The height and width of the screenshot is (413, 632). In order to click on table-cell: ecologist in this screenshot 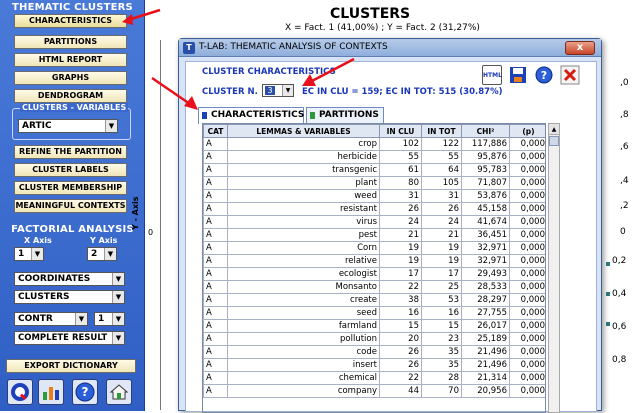, I will do `click(303, 274)`.